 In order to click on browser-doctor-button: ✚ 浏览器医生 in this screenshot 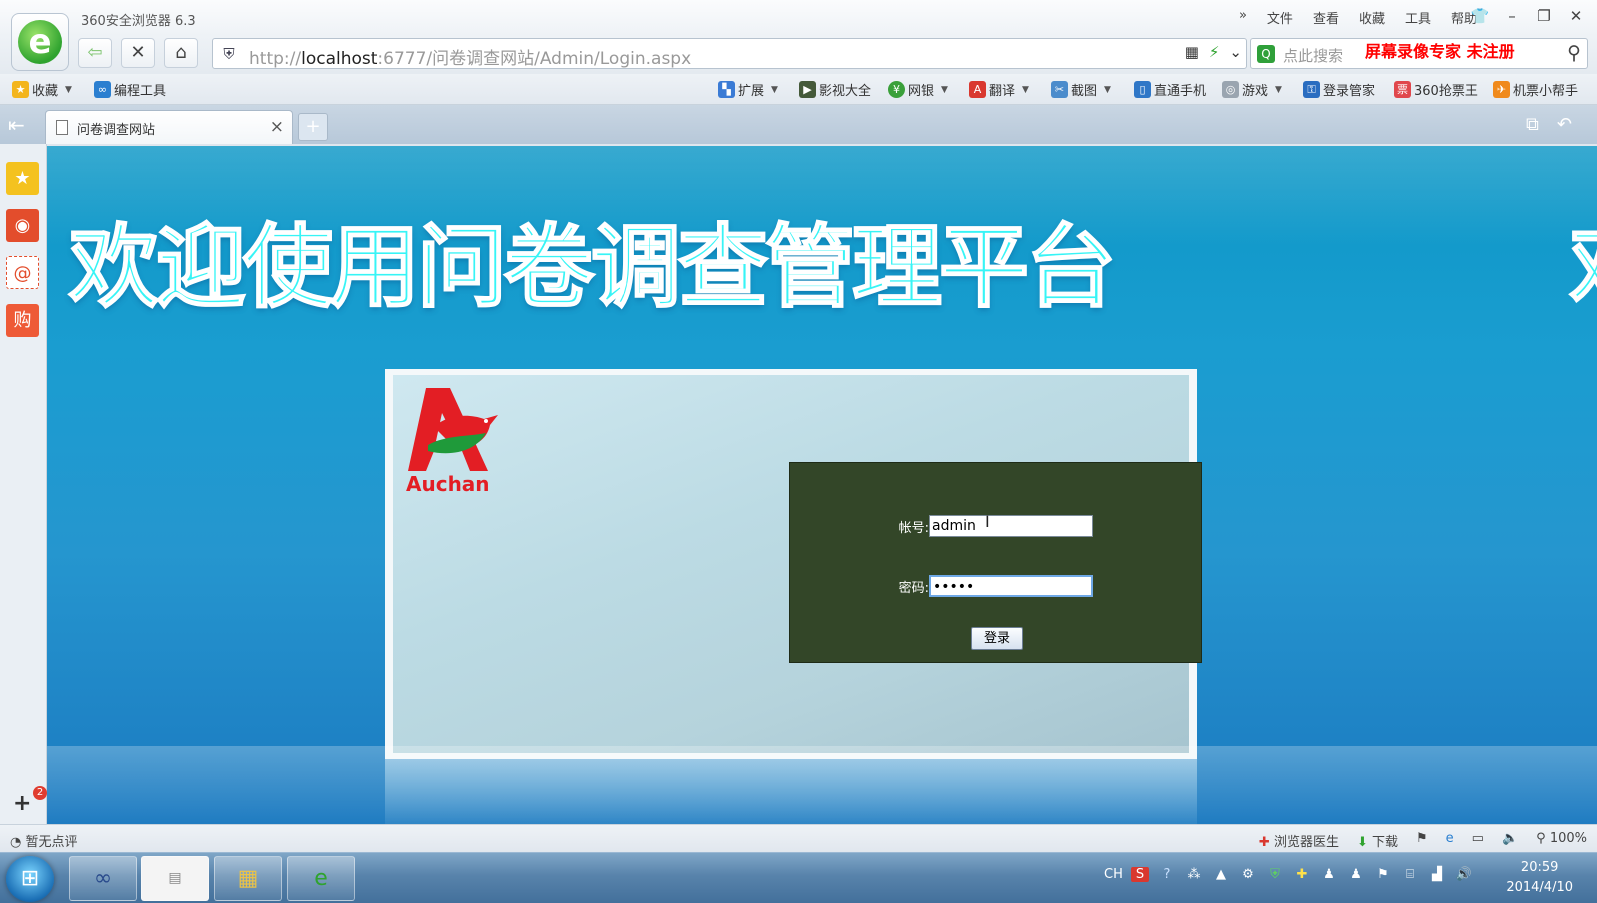, I will do `click(1299, 840)`.